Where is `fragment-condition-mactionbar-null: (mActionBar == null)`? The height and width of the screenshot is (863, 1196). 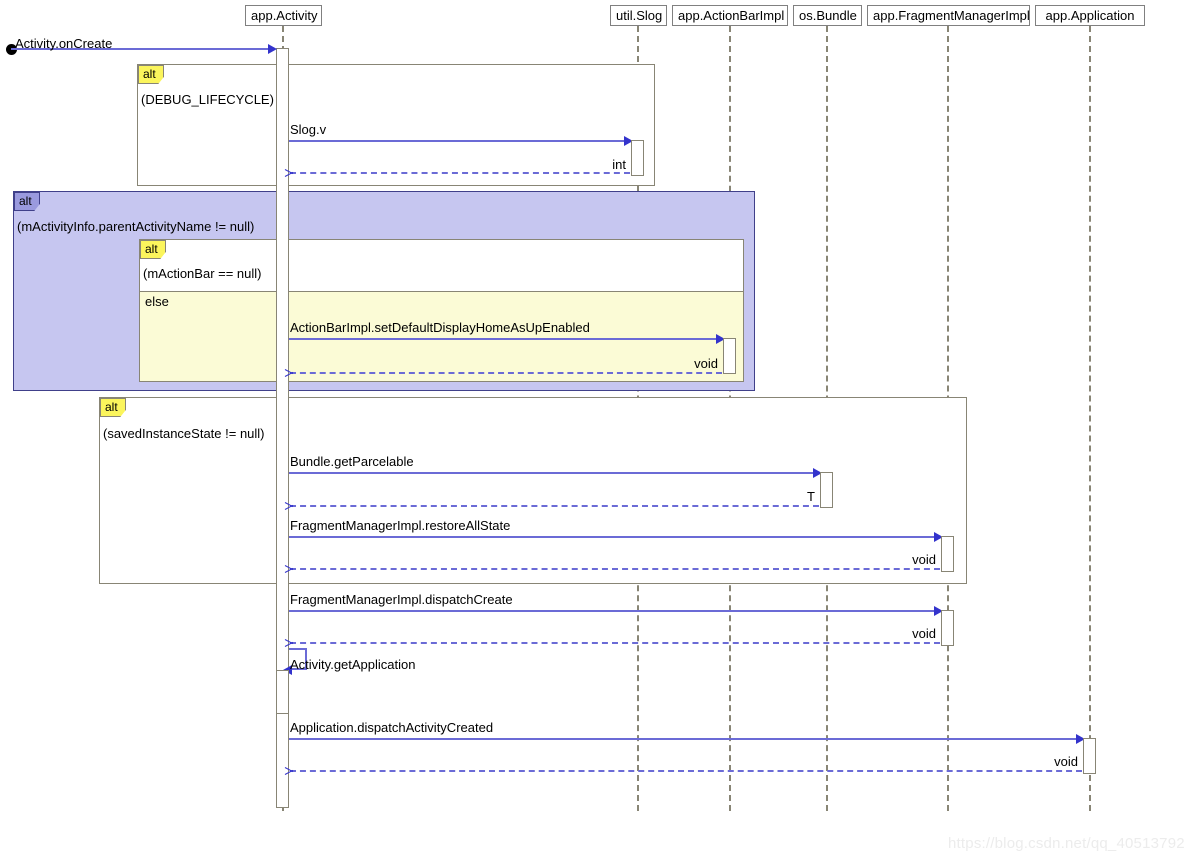
fragment-condition-mactionbar-null: (mActionBar == null) is located at coordinates (202, 273).